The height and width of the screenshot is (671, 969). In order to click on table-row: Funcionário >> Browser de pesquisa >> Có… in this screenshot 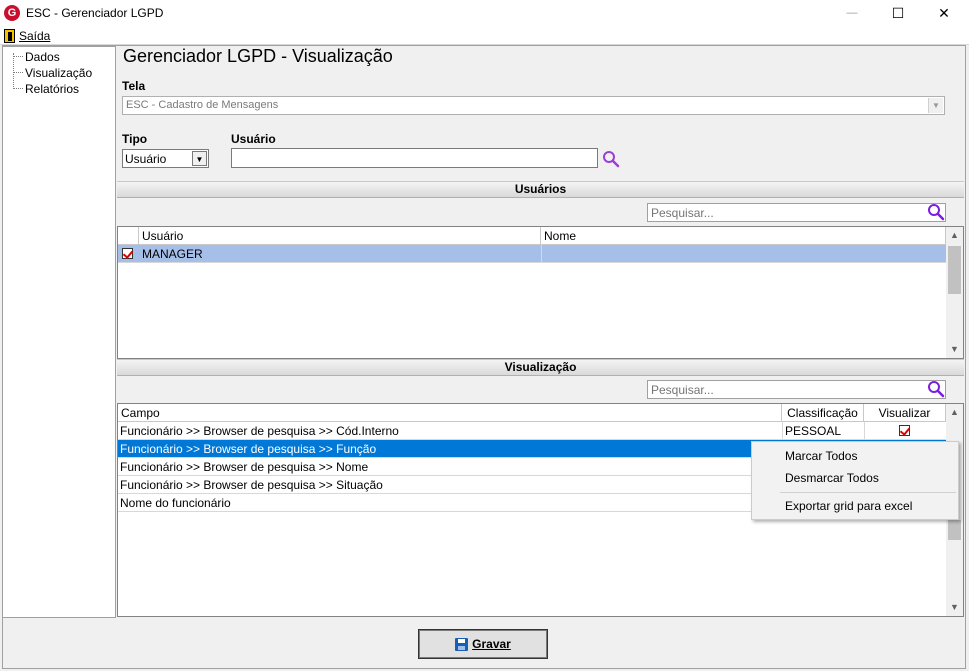, I will do `click(532, 431)`.